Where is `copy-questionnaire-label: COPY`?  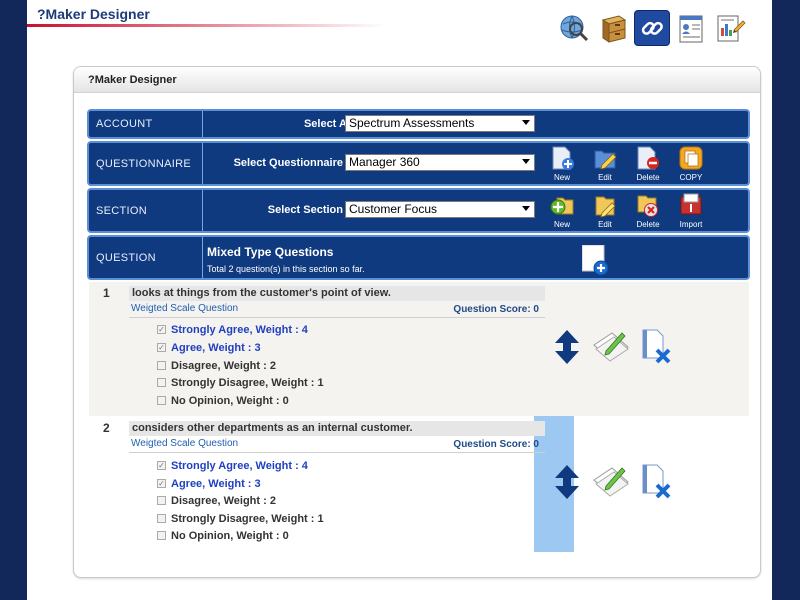 copy-questionnaire-label: COPY is located at coordinates (691, 177).